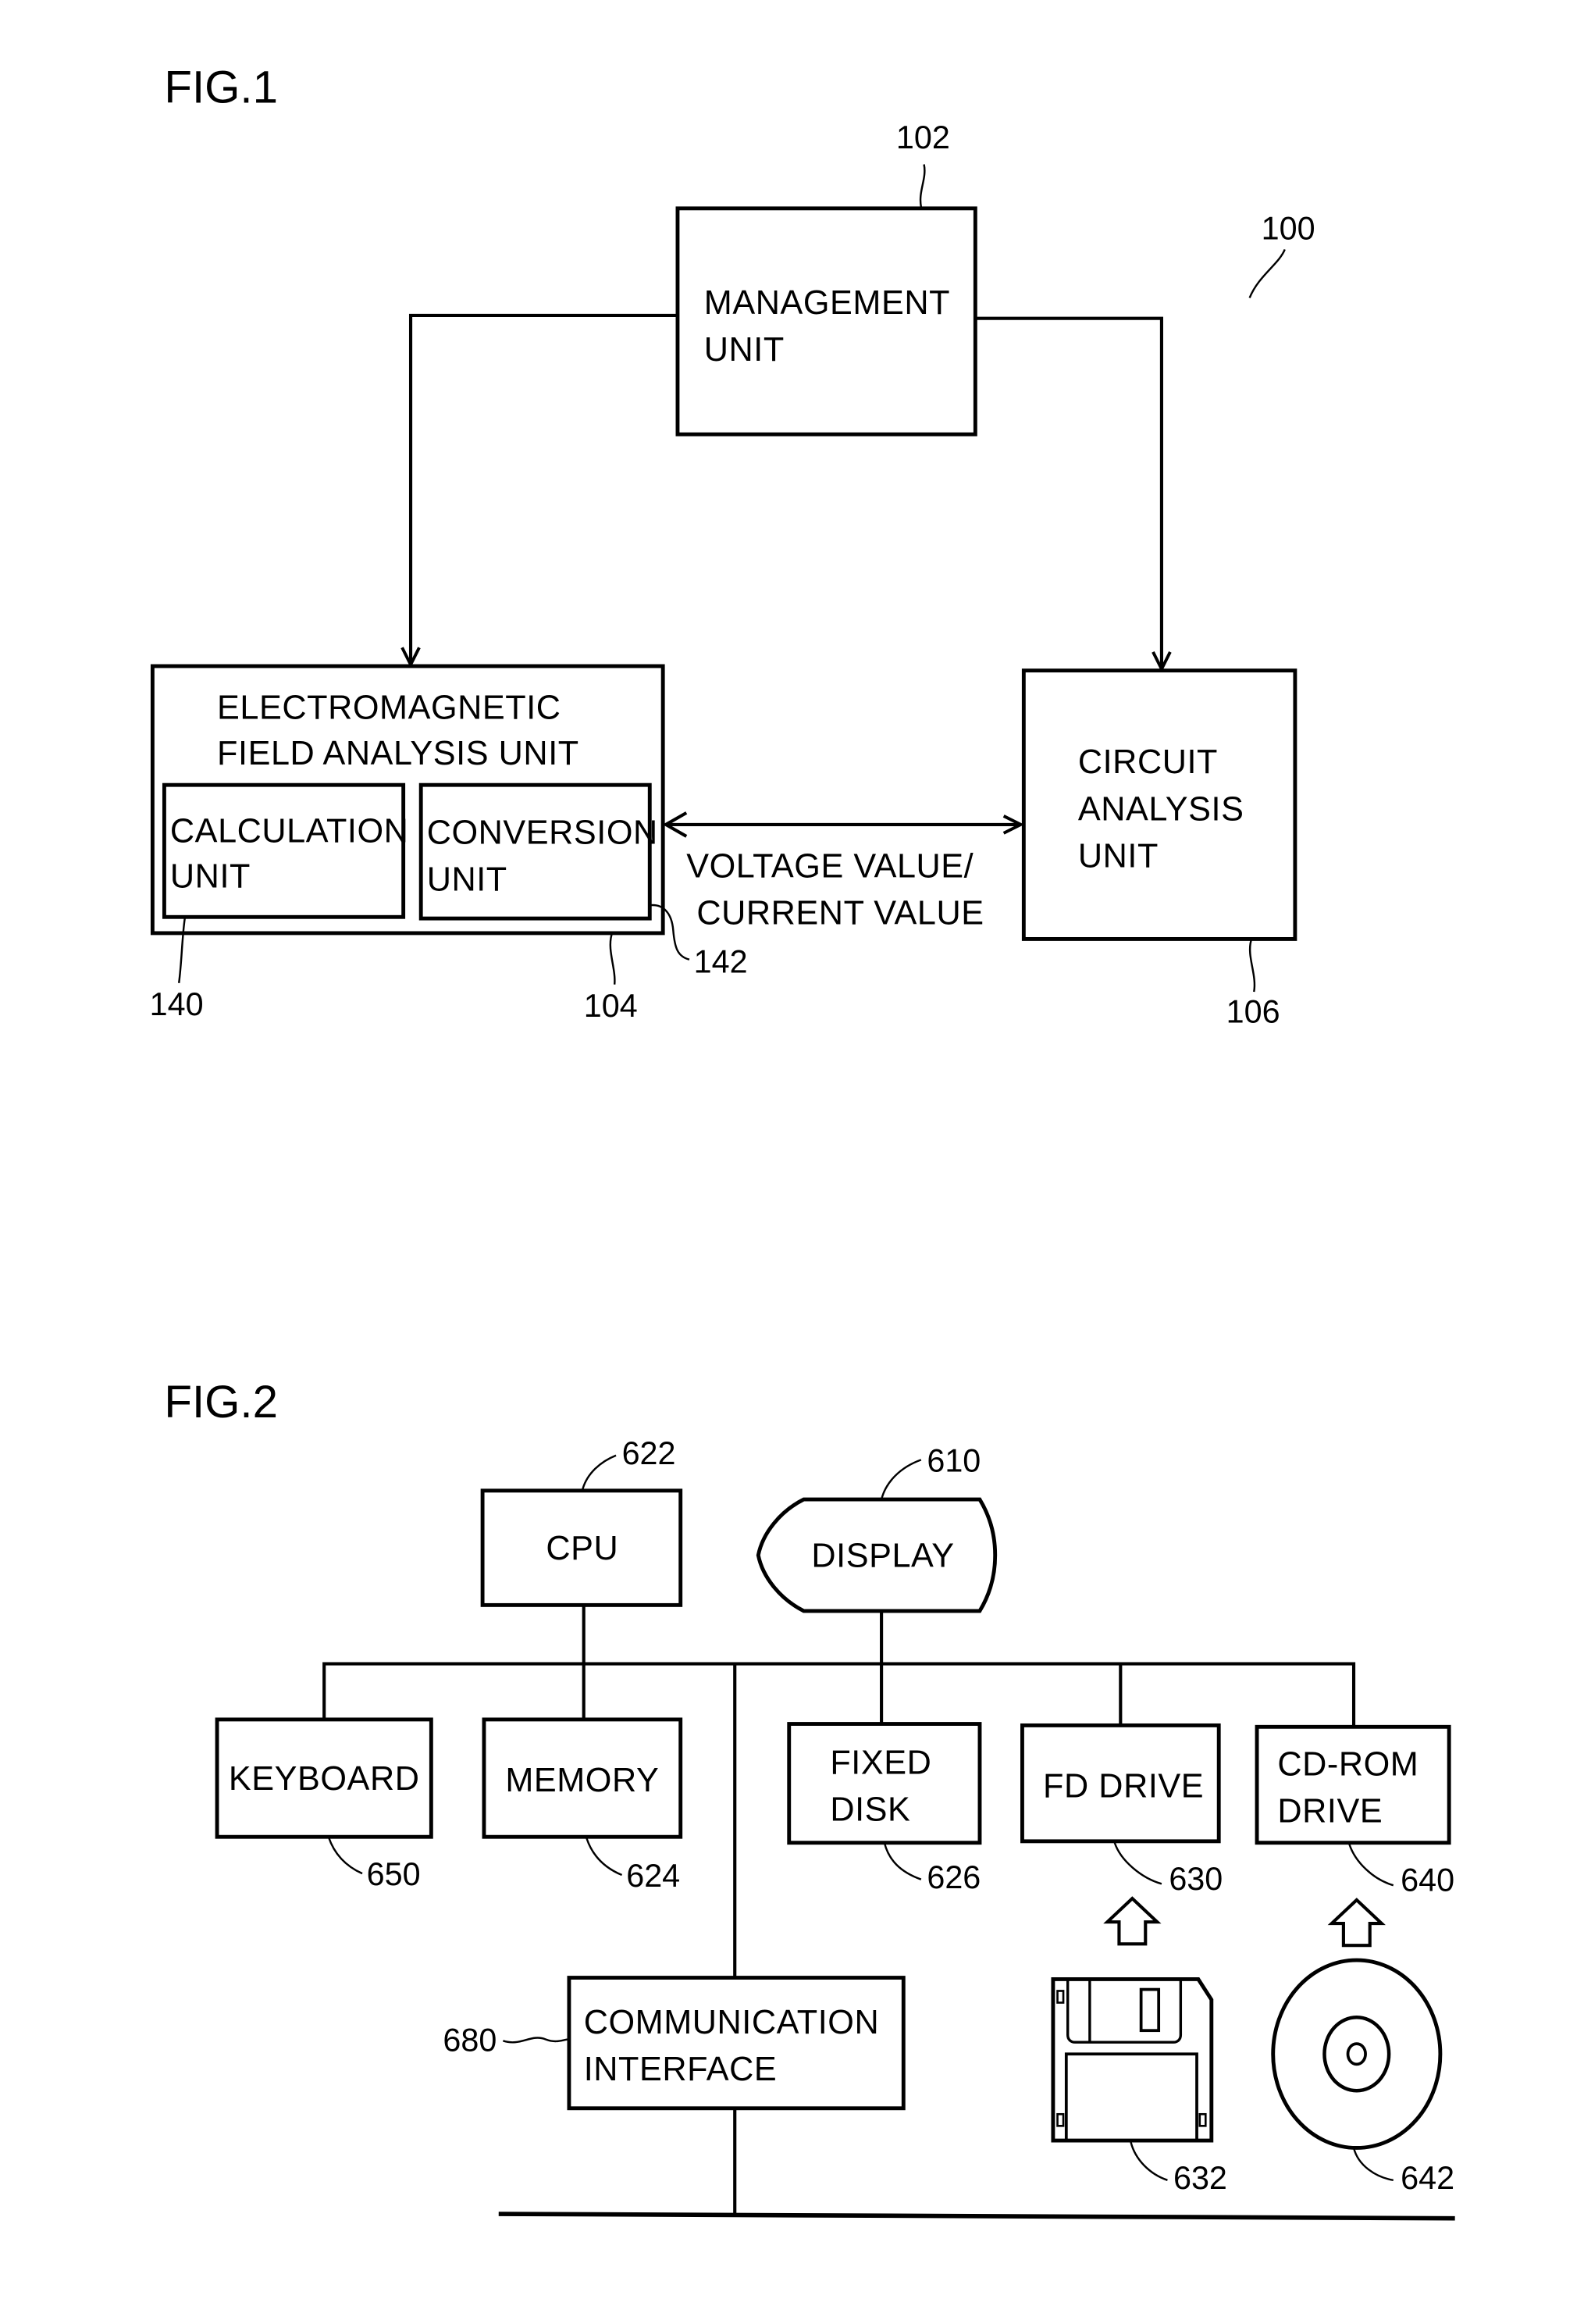 The height and width of the screenshot is (2324, 1584). What do you see at coordinates (612, 959) in the screenshot?
I see `em-unit-leader` at bounding box center [612, 959].